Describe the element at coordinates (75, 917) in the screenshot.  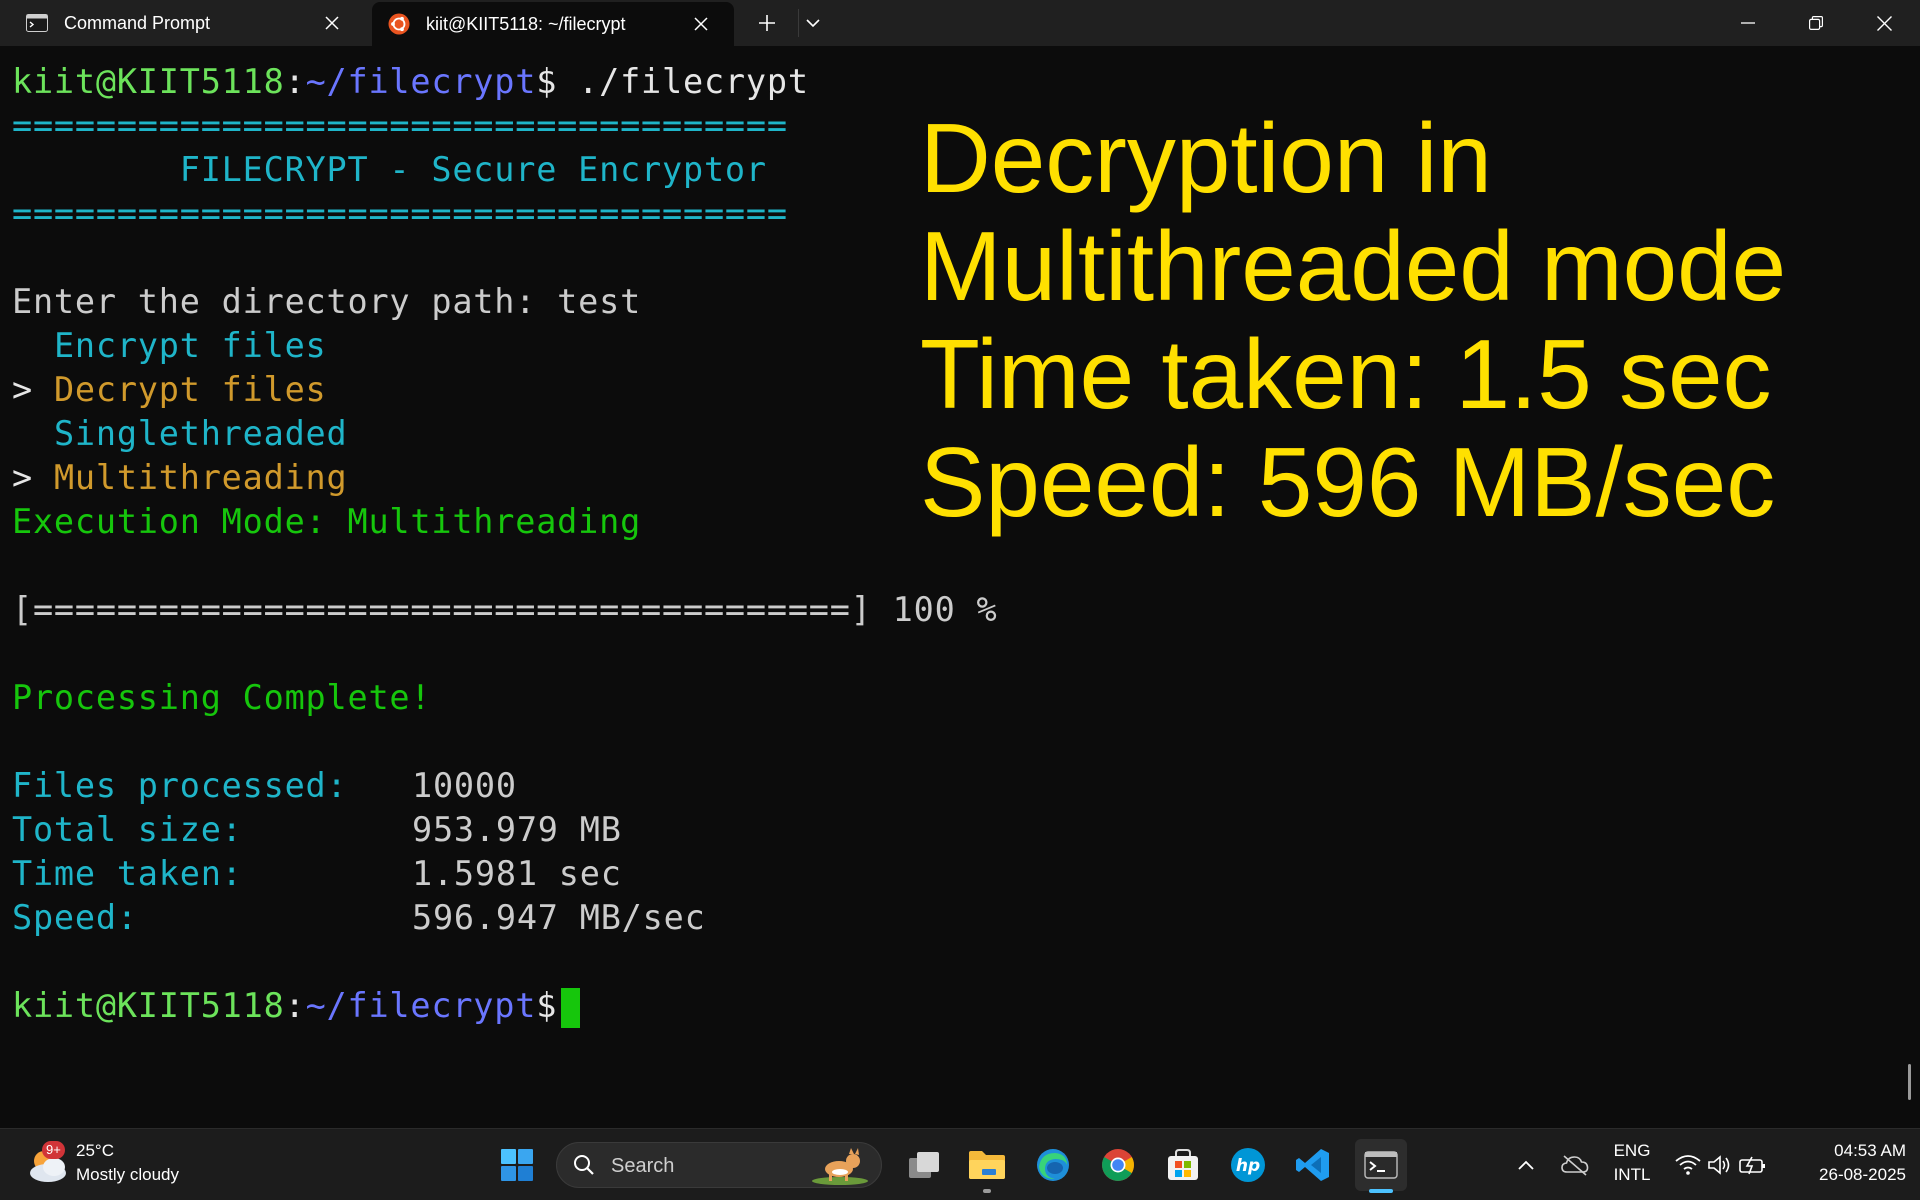
I see `stat-label: Speed:` at that location.